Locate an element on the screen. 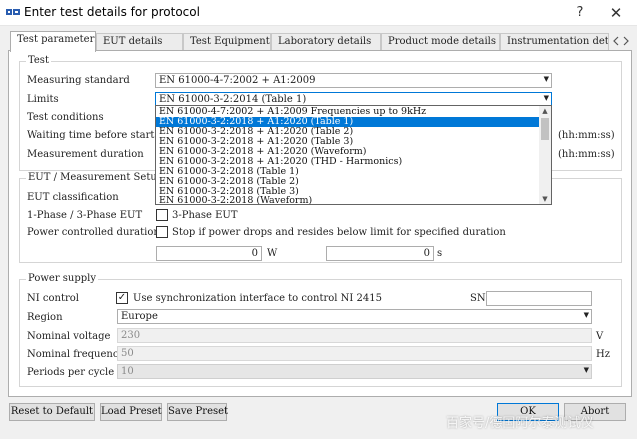 This screenshot has height=439, width=637. nominal-voltage-unit: V is located at coordinates (600, 336).